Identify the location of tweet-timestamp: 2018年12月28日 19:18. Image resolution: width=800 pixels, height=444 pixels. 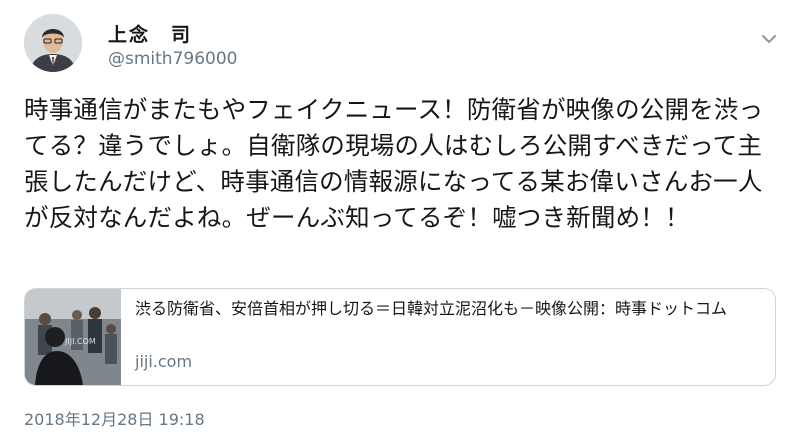
(114, 418).